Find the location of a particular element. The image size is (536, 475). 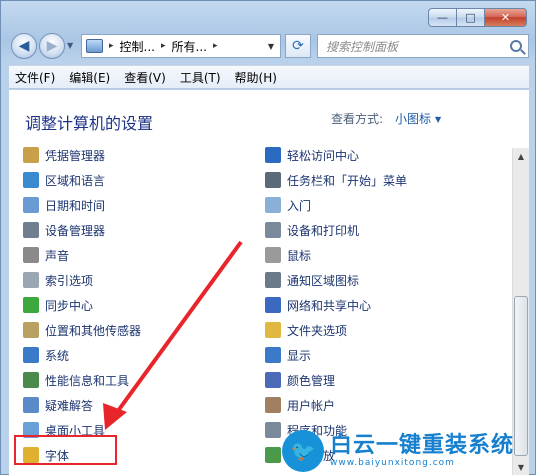

item-label: 用户帐户 is located at coordinates (311, 405).